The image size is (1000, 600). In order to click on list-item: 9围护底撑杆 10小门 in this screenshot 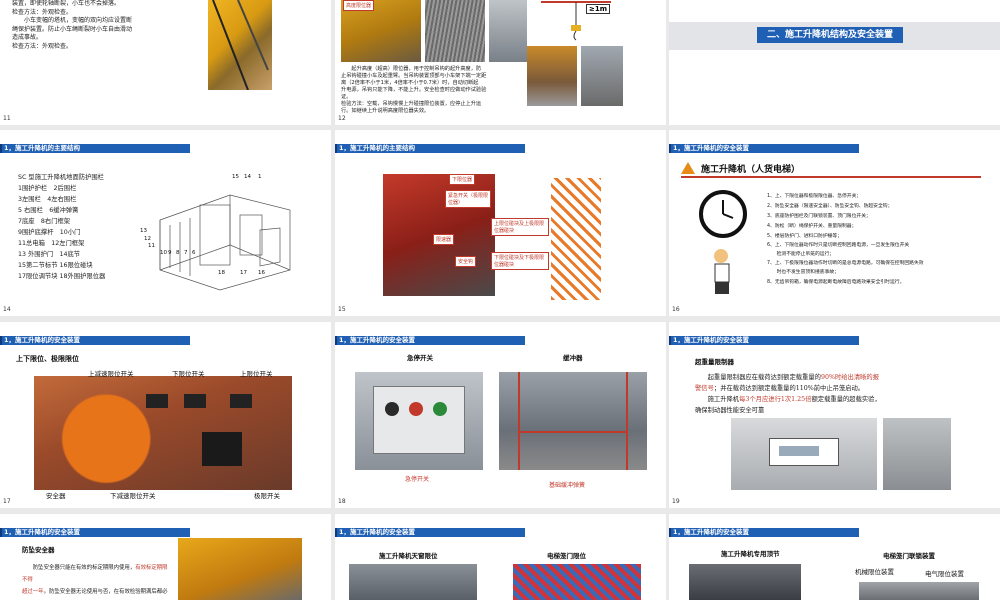, I will do `click(49, 232)`.